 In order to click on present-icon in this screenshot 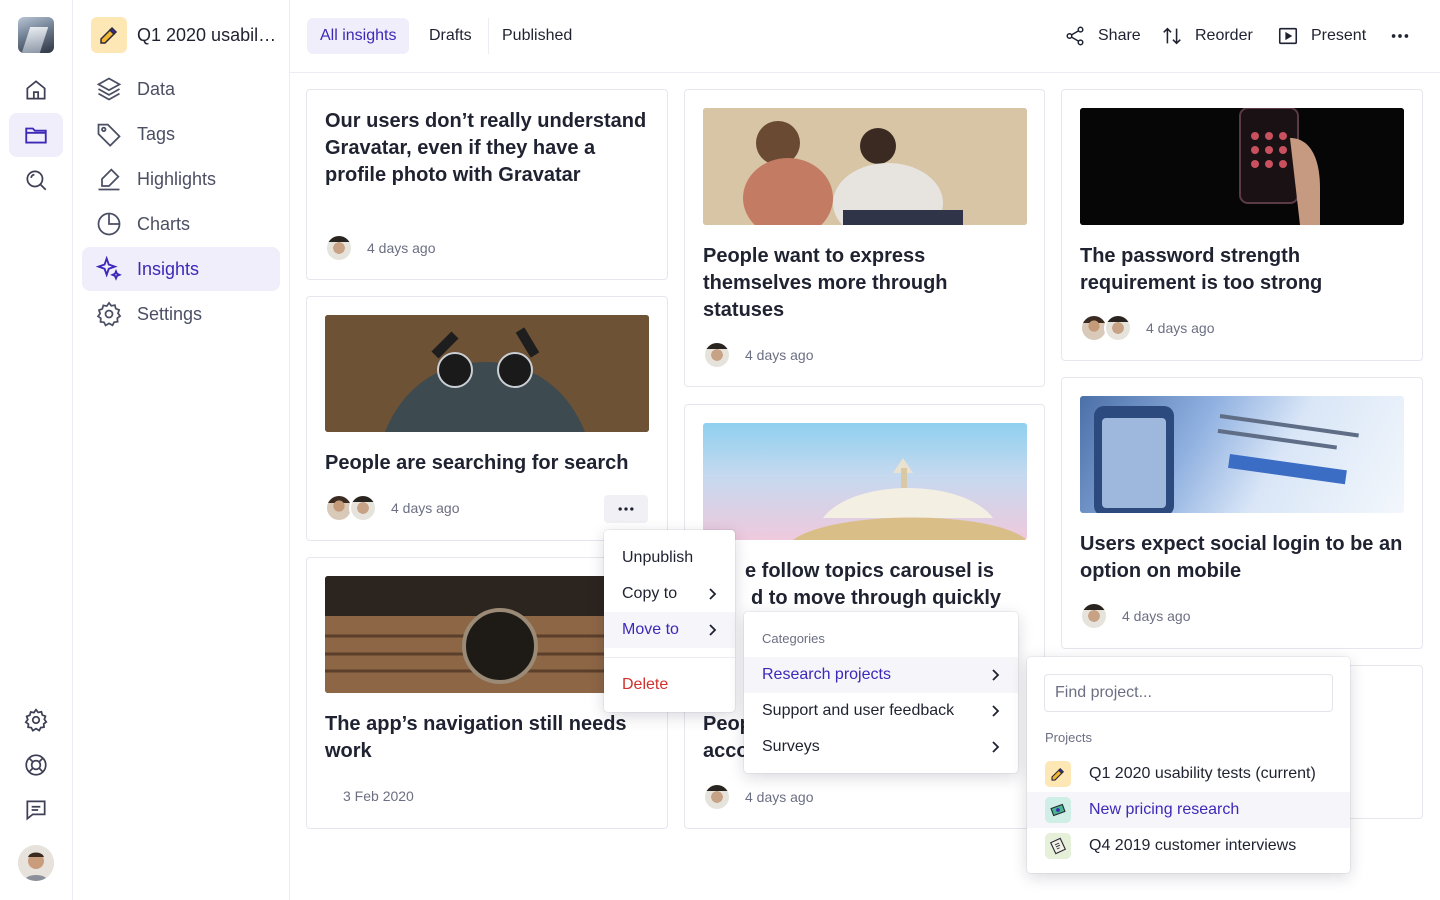, I will do `click(1288, 36)`.